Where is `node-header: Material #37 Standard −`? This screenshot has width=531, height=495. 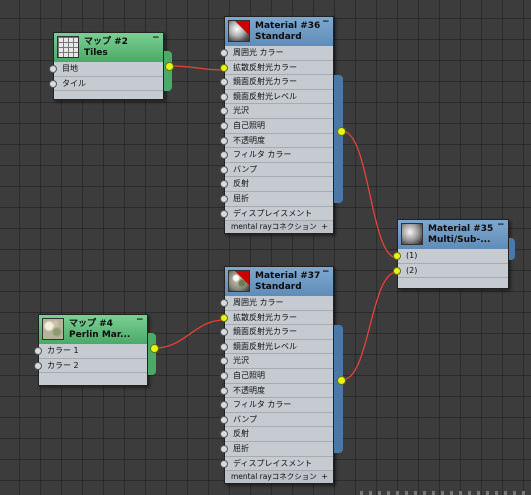 node-header: Material #37 Standard − is located at coordinates (279, 281).